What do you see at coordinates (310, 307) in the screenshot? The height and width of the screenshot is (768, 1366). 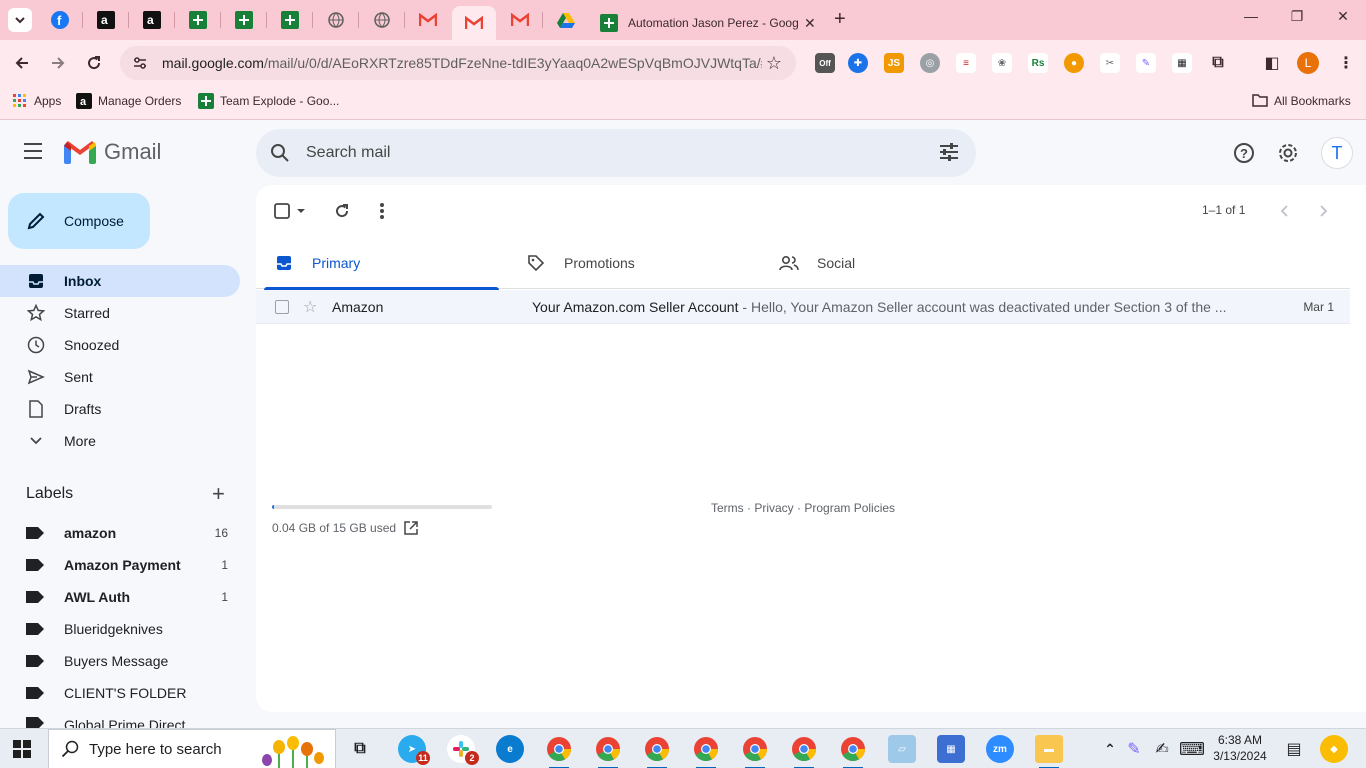 I see `star-icon: ☆` at bounding box center [310, 307].